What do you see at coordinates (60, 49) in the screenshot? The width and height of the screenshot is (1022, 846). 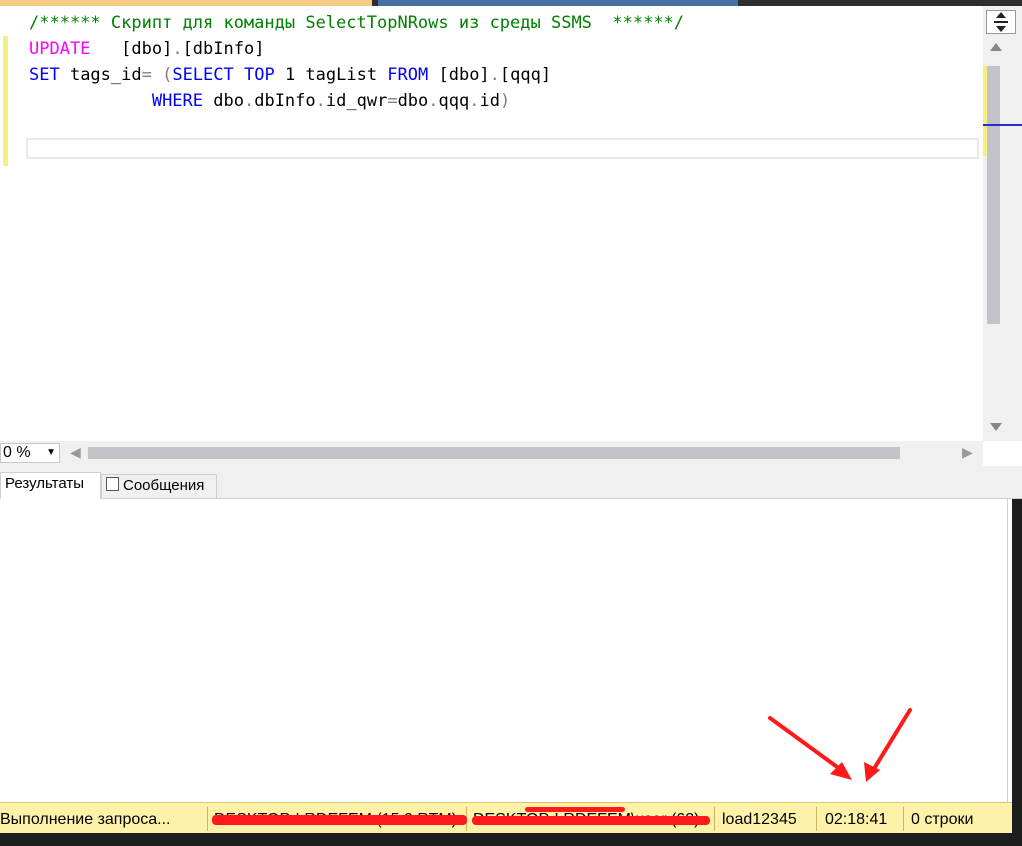 I see `kw-update: UPDATE` at bounding box center [60, 49].